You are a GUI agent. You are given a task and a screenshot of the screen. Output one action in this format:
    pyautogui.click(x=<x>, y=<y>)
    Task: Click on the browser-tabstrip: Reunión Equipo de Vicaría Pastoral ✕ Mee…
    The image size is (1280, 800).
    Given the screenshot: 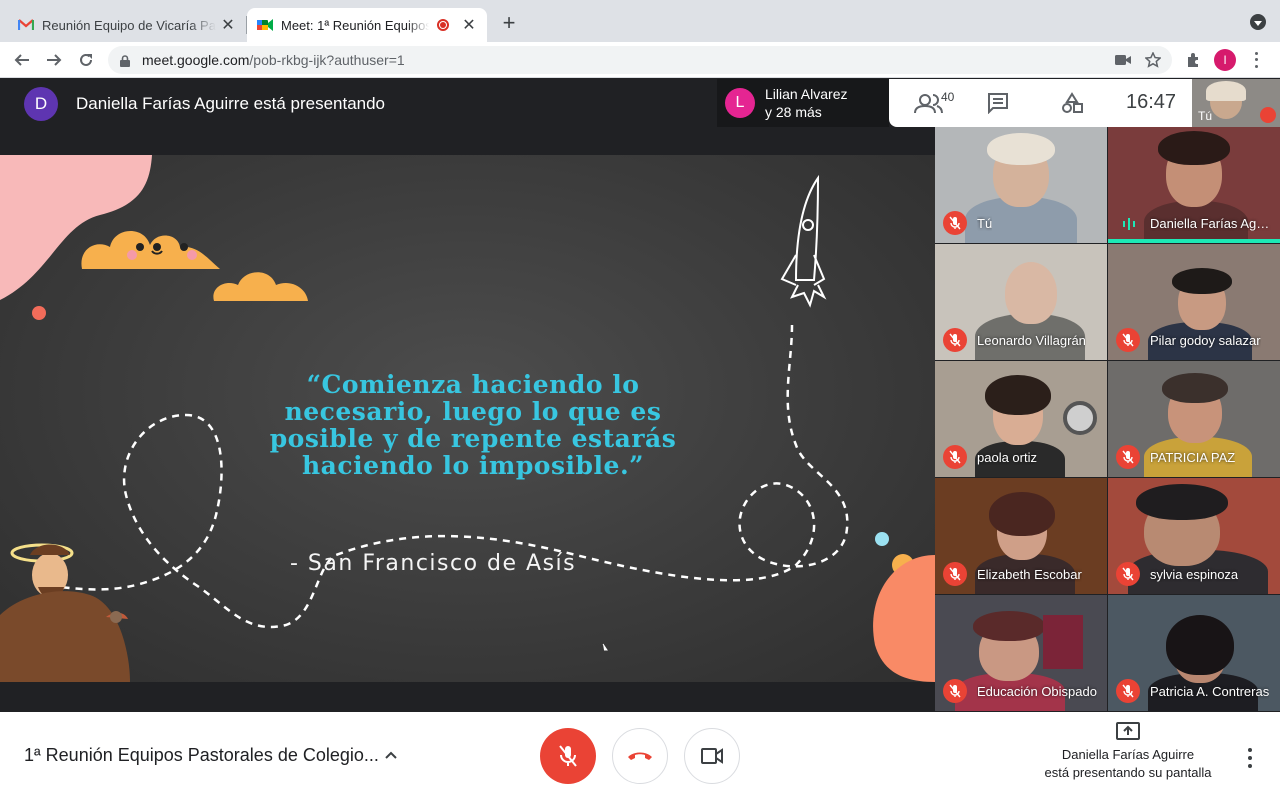 What is the action you would take?
    pyautogui.click(x=640, y=21)
    